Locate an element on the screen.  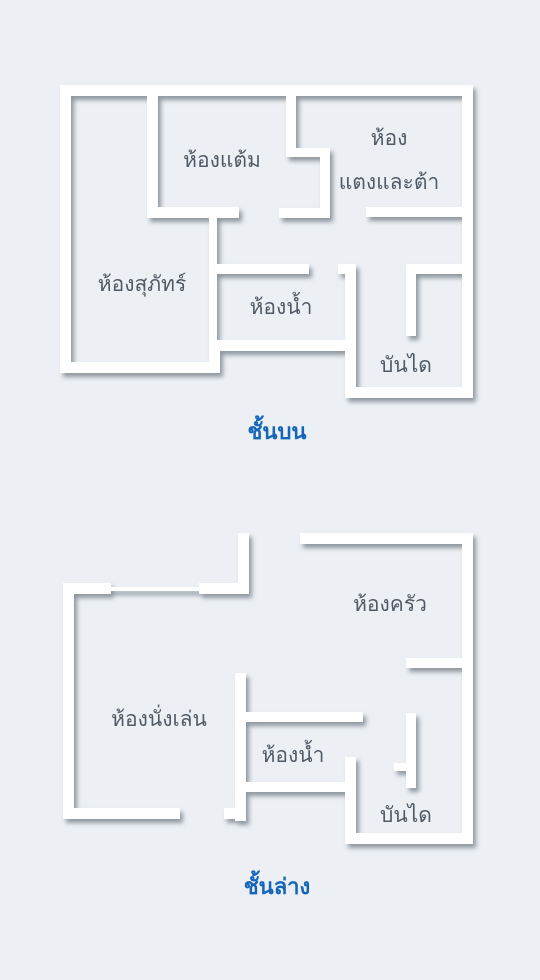
upper-stair-left-wall is located at coordinates (350, 331).